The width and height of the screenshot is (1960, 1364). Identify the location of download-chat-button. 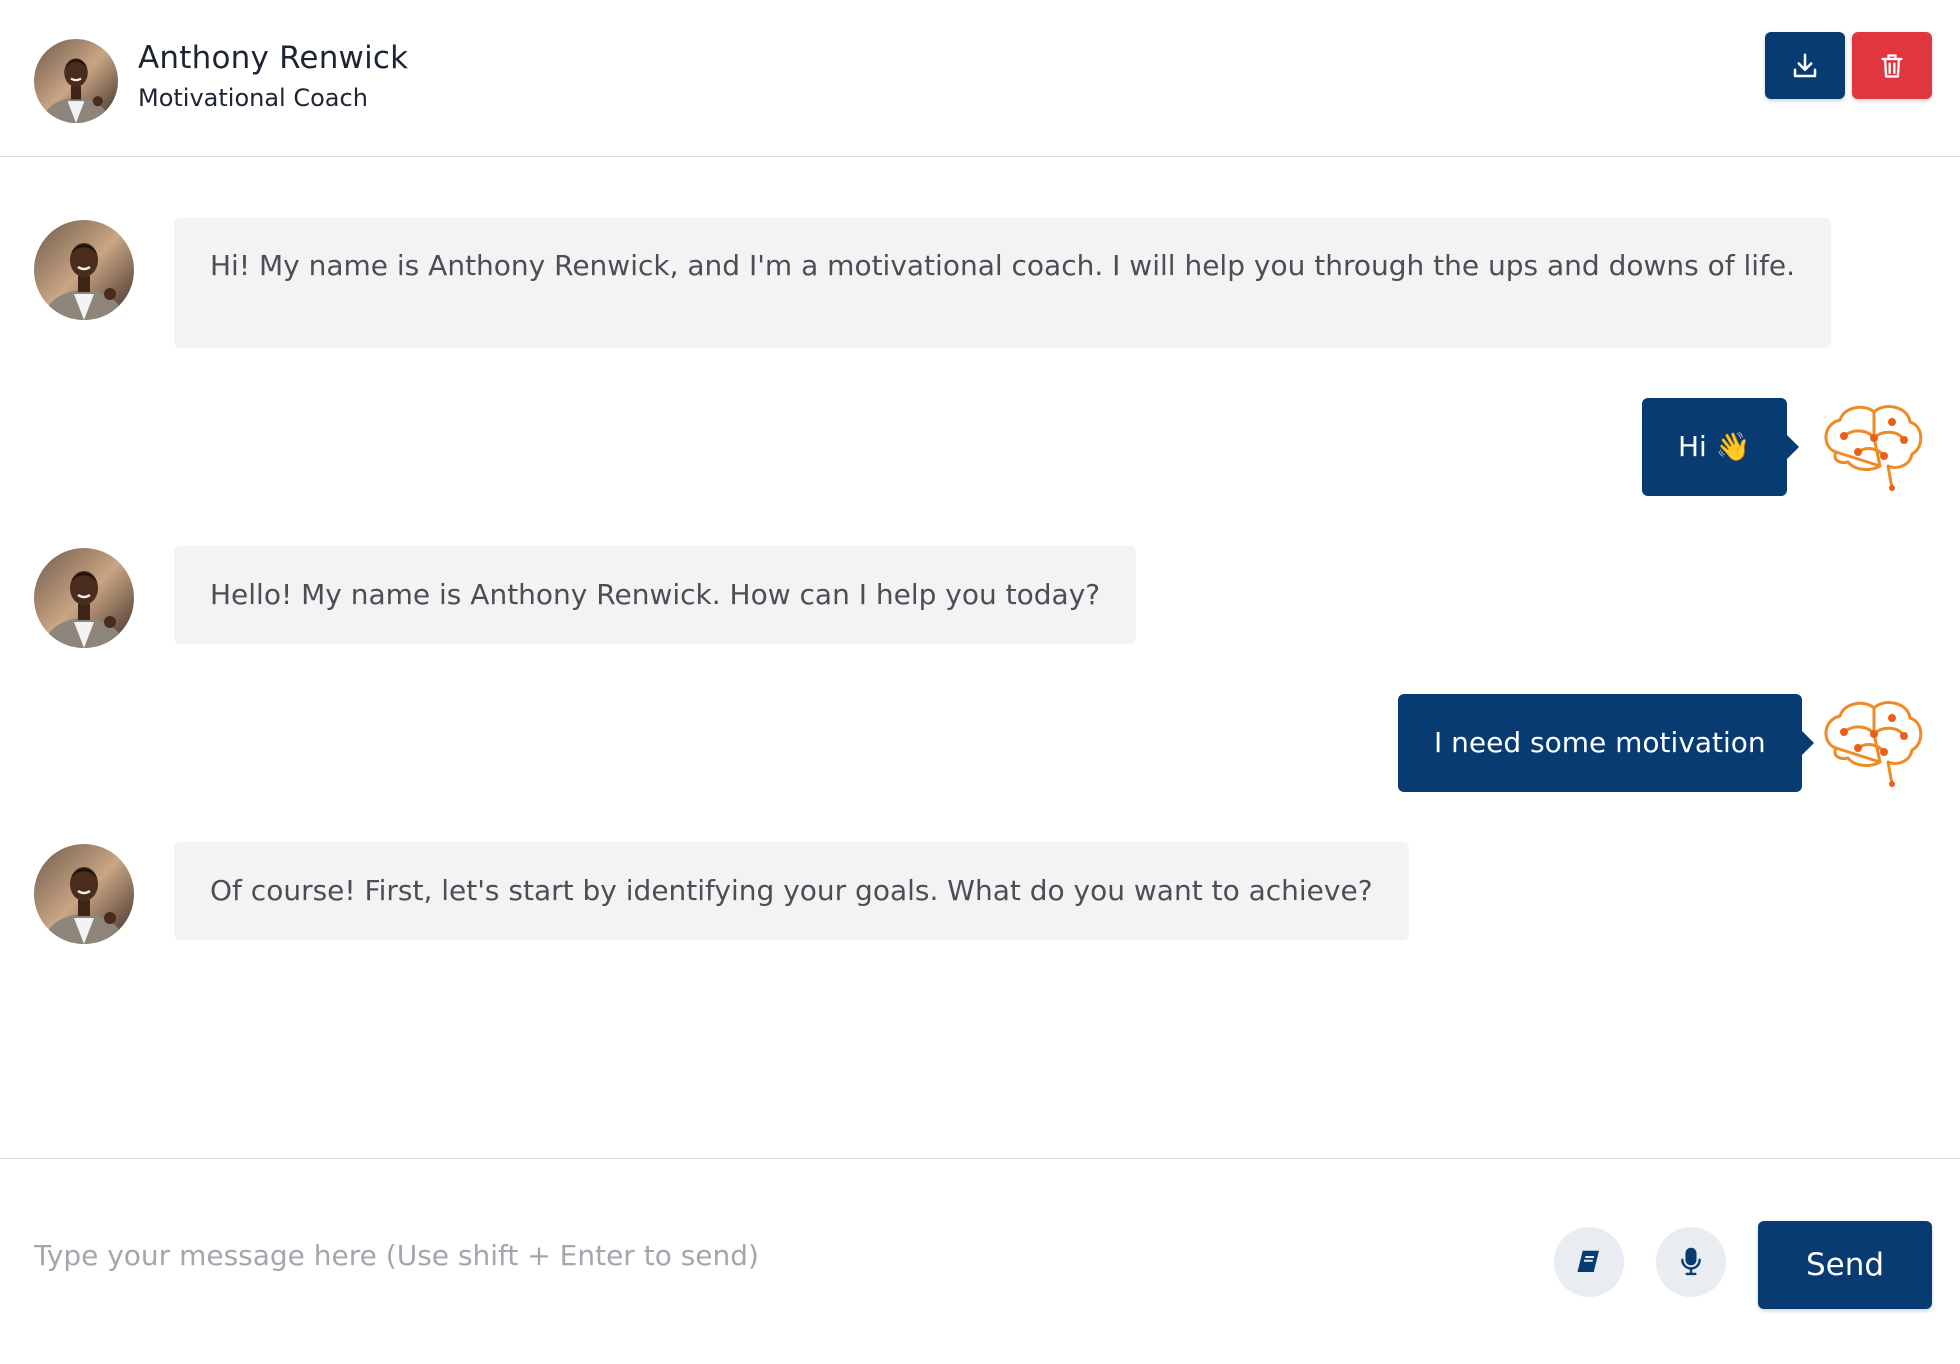
(1805, 65).